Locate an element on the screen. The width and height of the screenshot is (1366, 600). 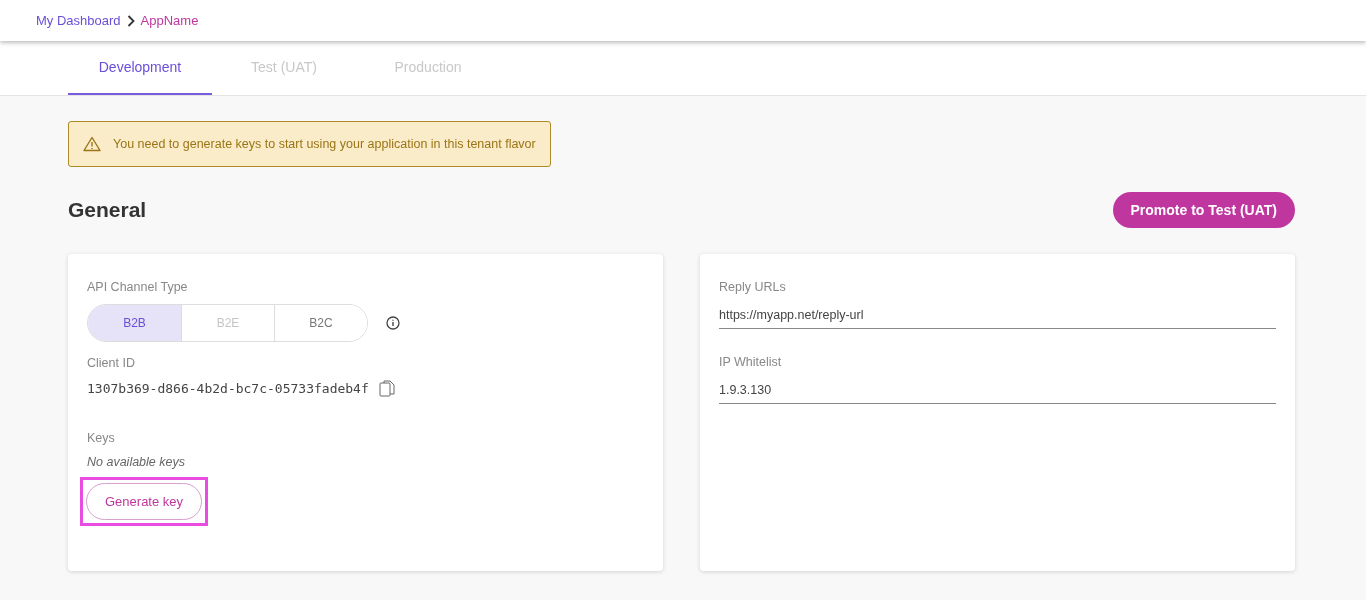
promote-button: Promote to Test (UAT) is located at coordinates (1203, 210).